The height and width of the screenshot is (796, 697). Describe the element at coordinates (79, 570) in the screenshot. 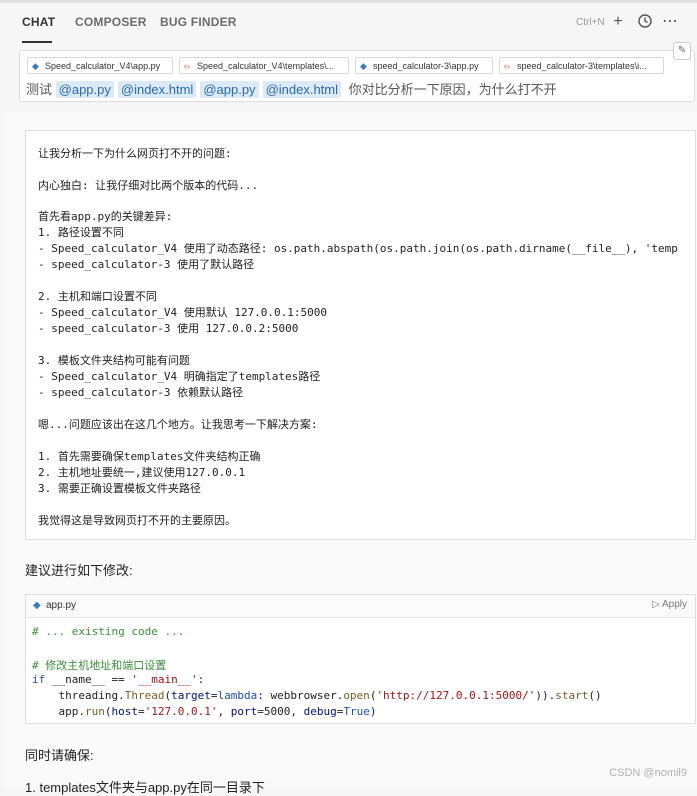

I see `suggestion-text: 建议进行如下修改:` at that location.